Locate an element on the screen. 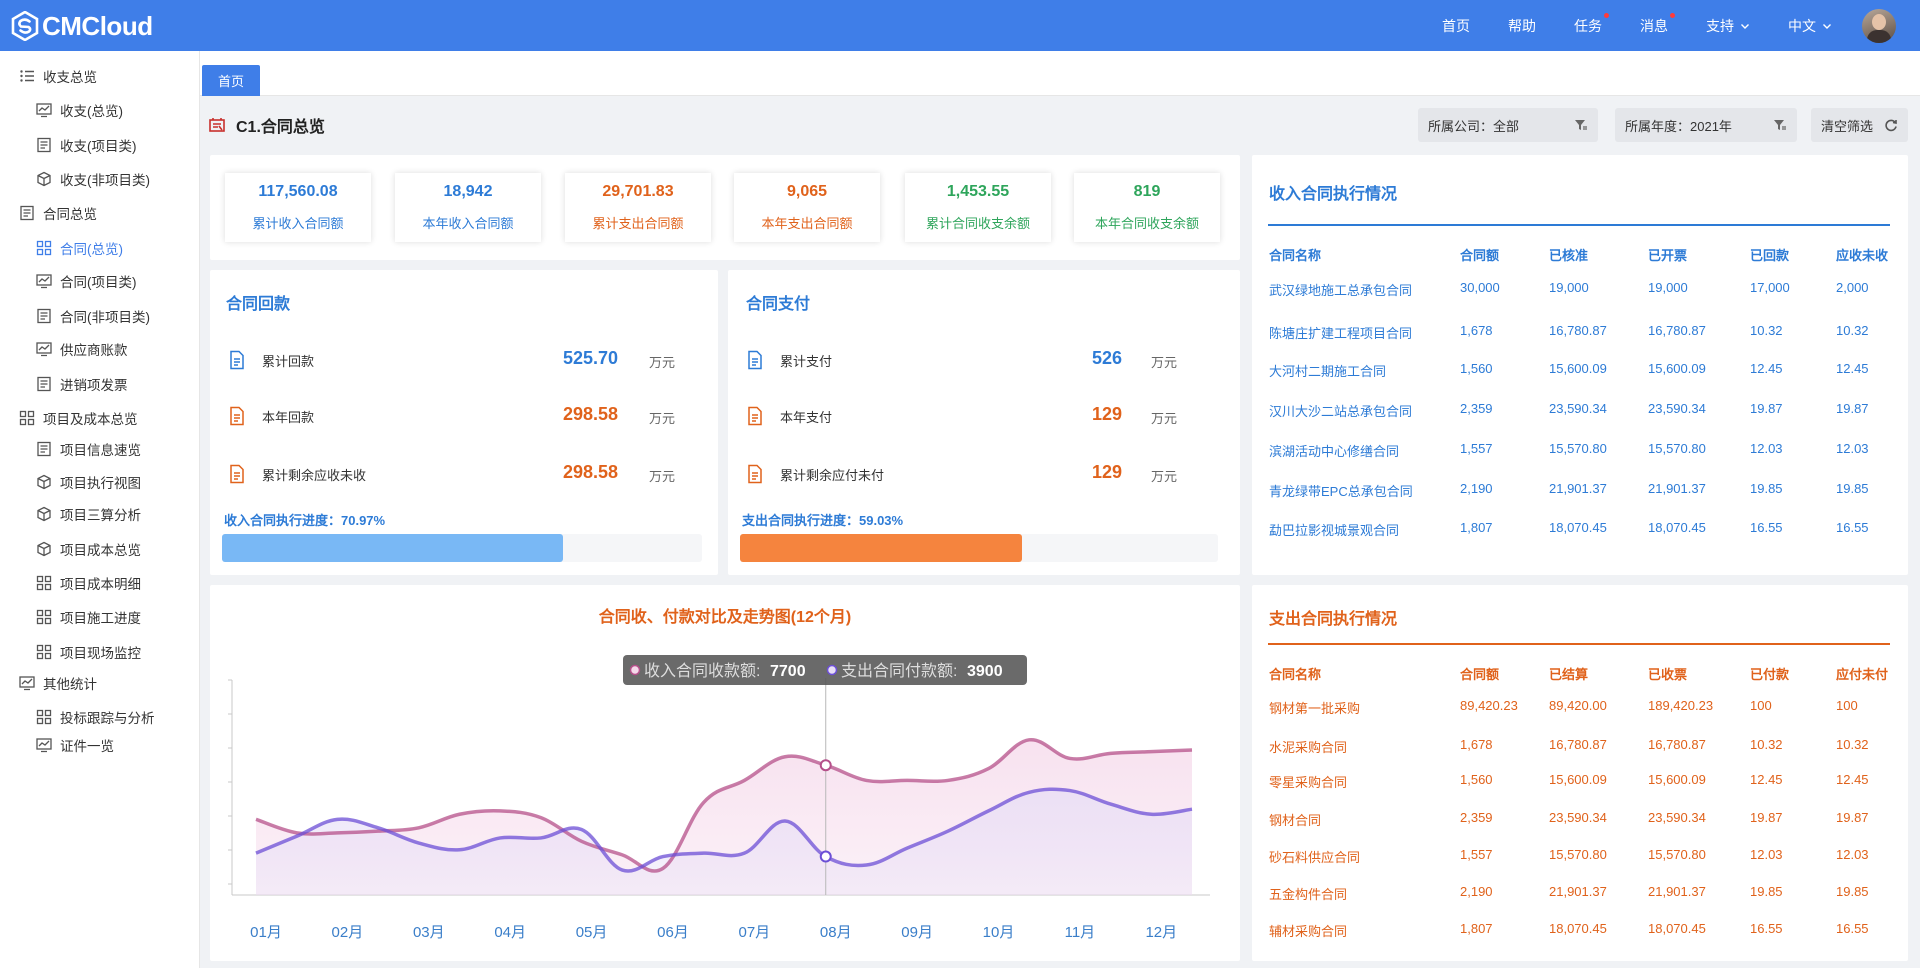 Image resolution: width=1920 pixels, height=968 pixels. logo: CMCloud is located at coordinates (81, 25).